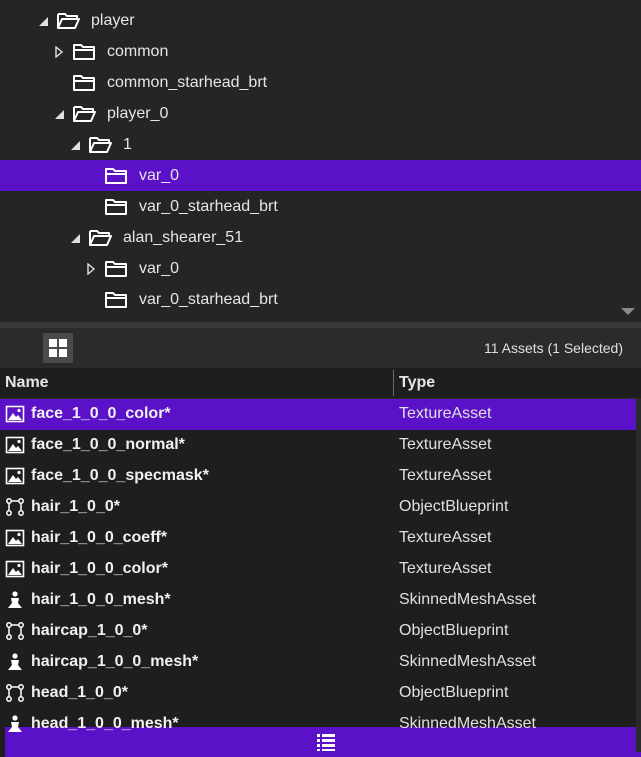 This screenshot has height=757, width=641. Describe the element at coordinates (320, 237) in the screenshot. I see `tree-node: alan_shearer_51` at that location.